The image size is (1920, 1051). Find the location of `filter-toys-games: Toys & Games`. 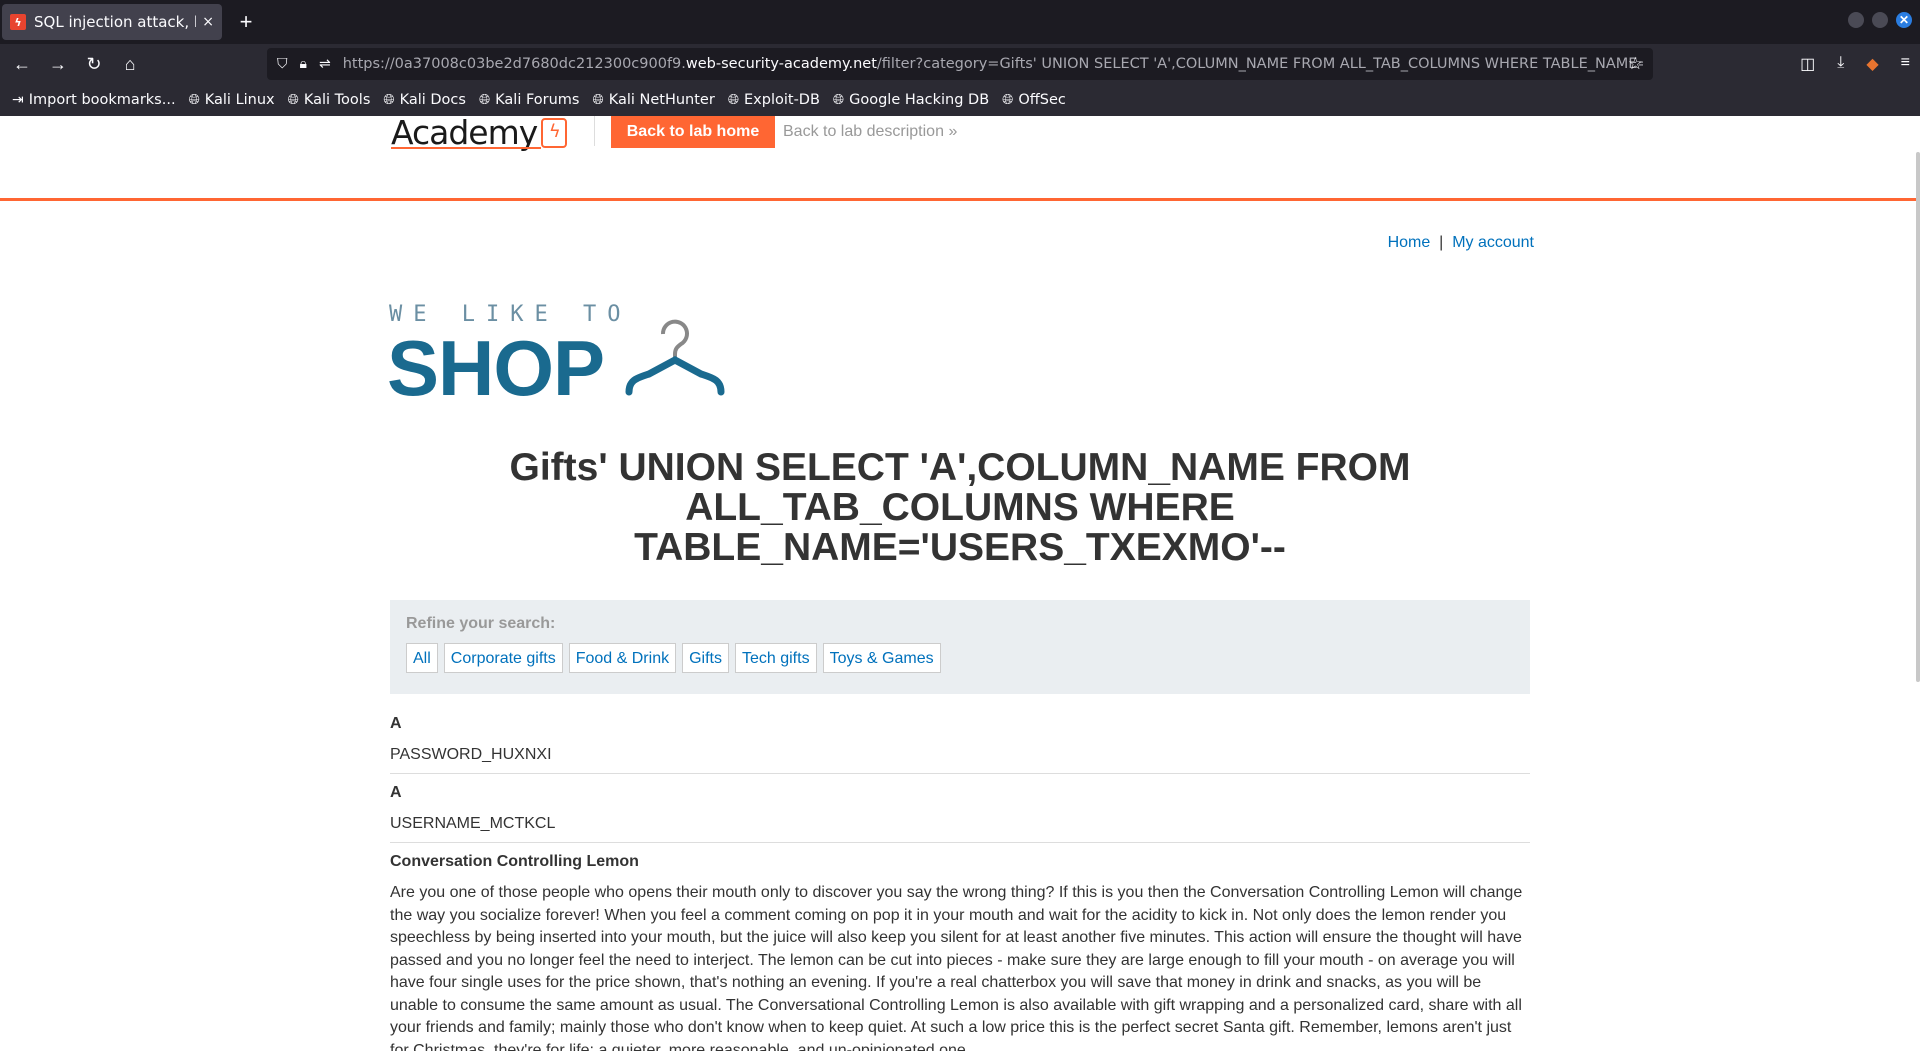

filter-toys-games: Toys & Games is located at coordinates (881, 658).